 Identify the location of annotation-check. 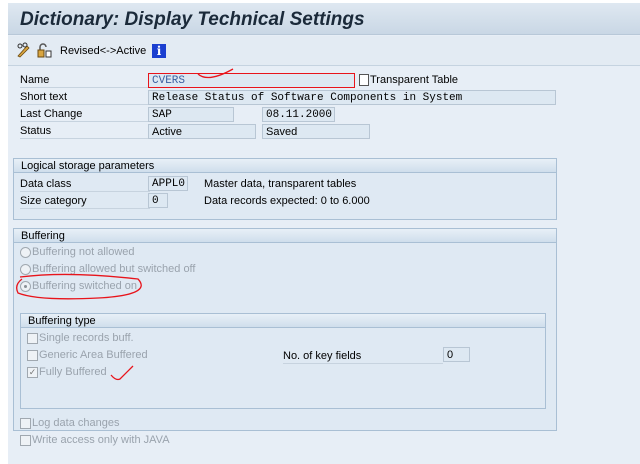
(122, 373).